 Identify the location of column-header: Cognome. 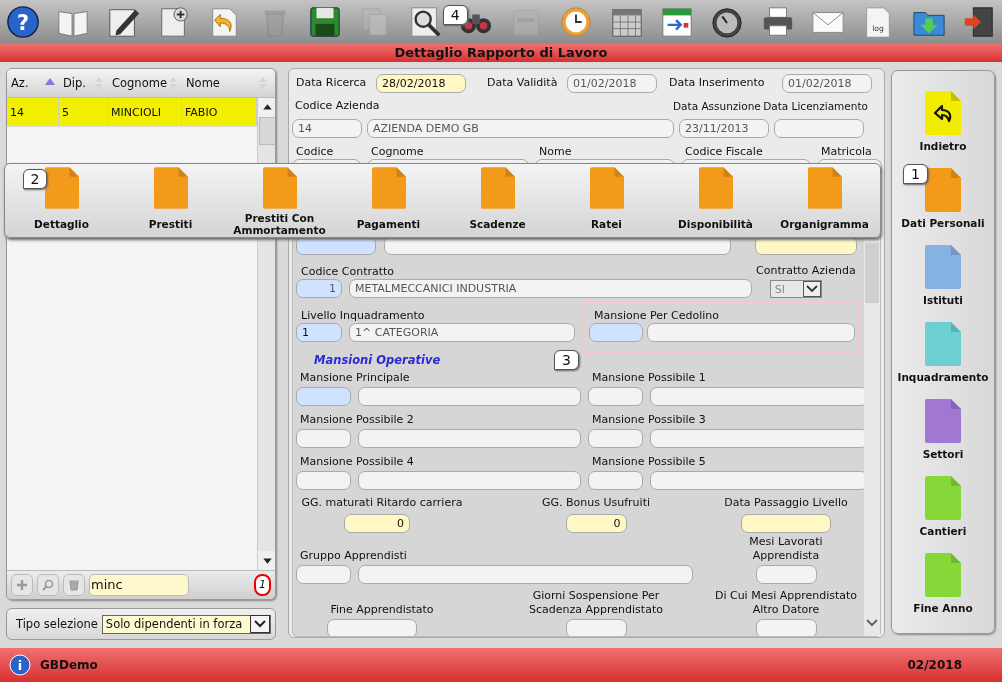
(145, 83).